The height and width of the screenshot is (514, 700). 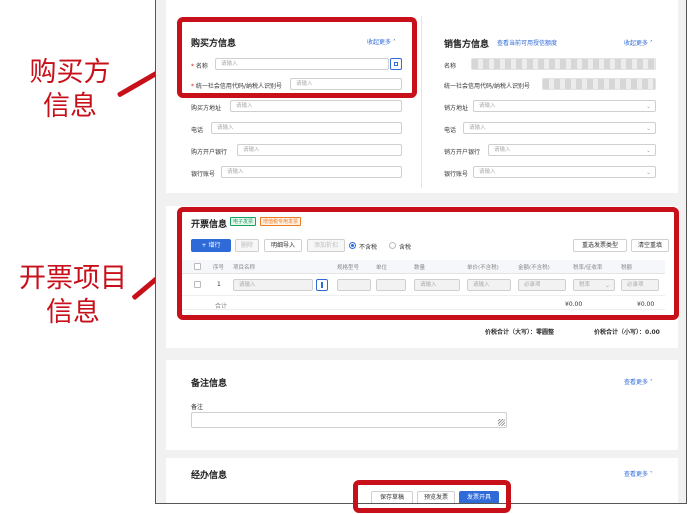 What do you see at coordinates (203, 174) in the screenshot?
I see `buyer-account-label: 银行账号` at bounding box center [203, 174].